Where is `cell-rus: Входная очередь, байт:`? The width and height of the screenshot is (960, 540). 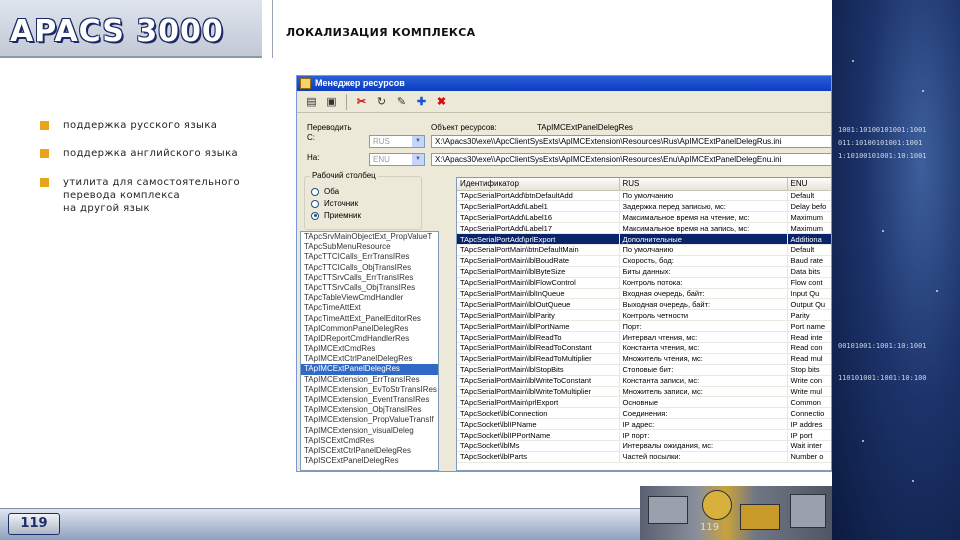 cell-rus: Входная очередь, байт: is located at coordinates (703, 294).